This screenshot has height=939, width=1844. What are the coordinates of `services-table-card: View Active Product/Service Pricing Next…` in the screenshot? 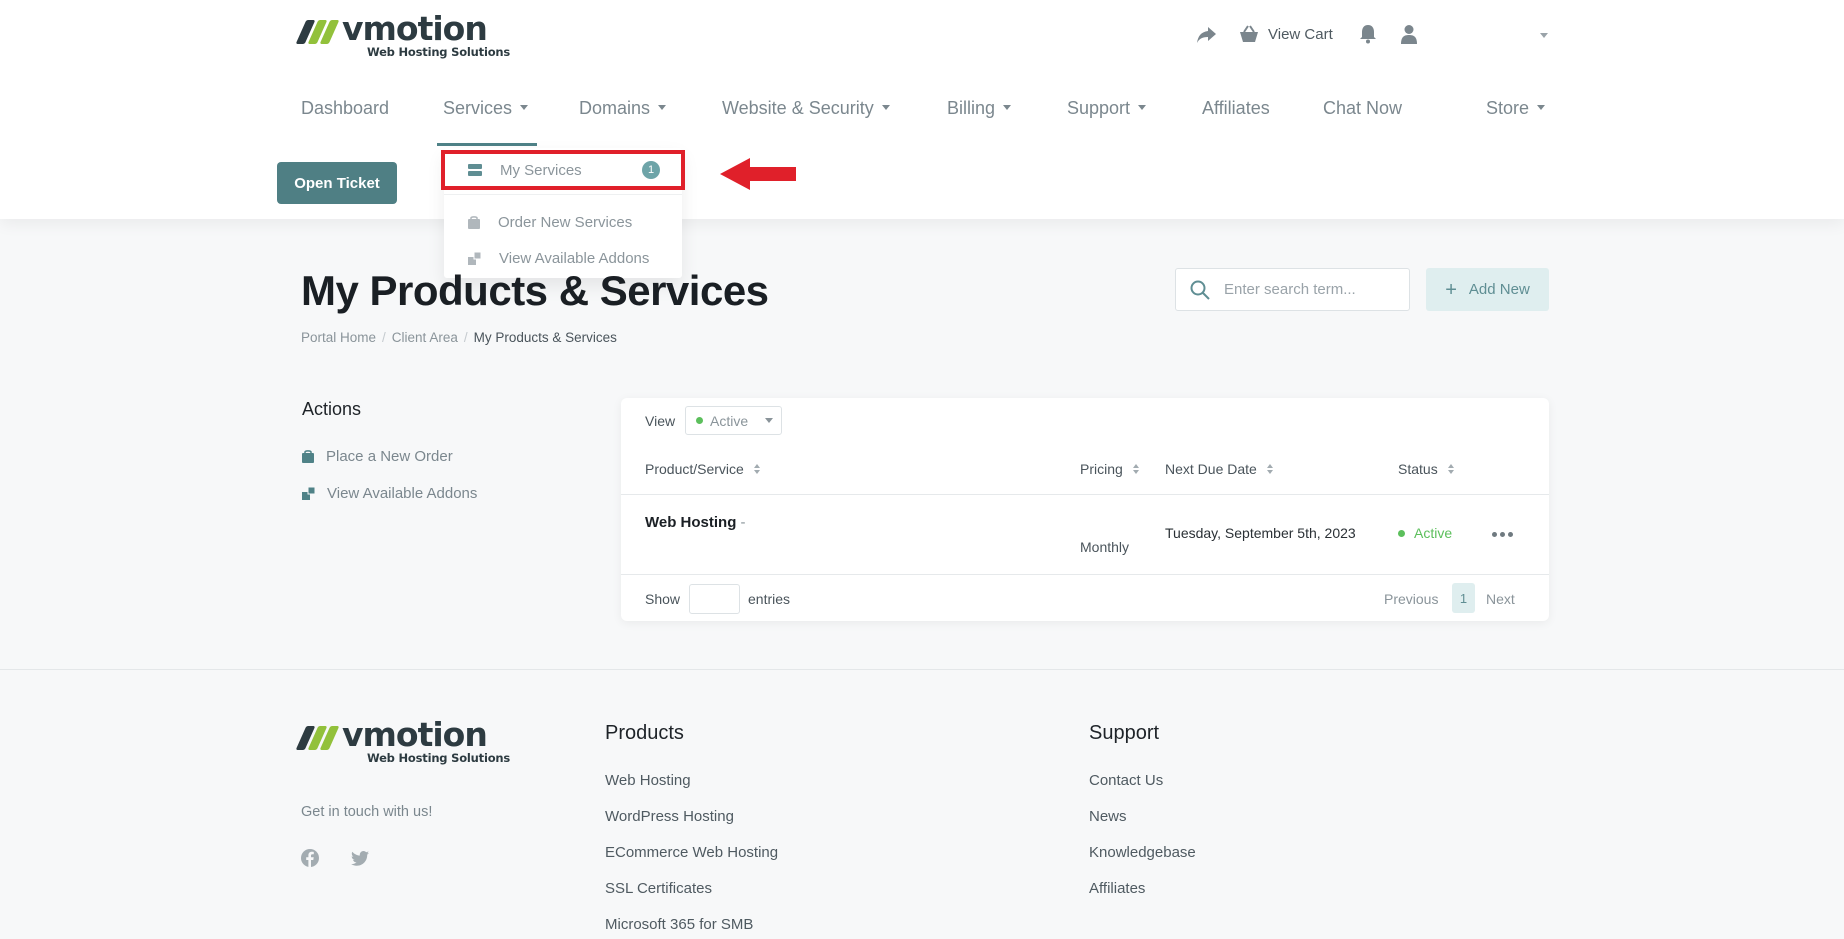 It's located at (1085, 509).